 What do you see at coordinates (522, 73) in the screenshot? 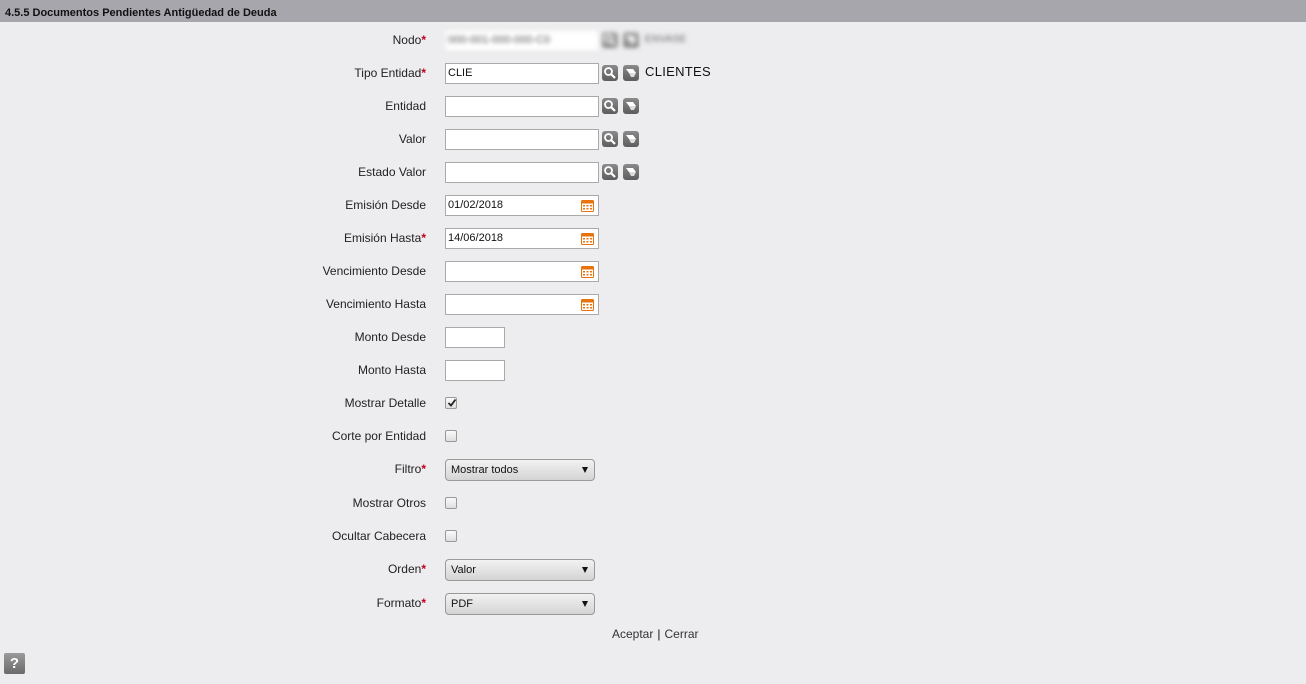
I see `tipo-entidad-input: CLIE` at bounding box center [522, 73].